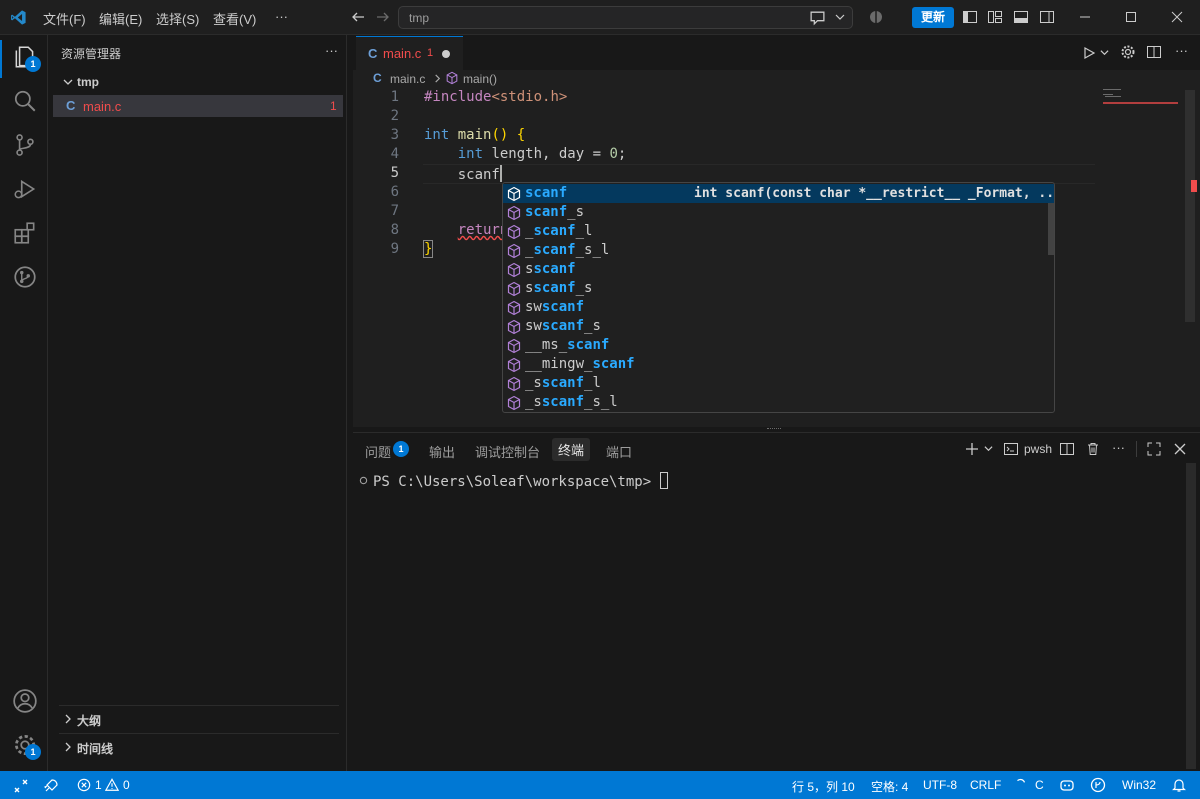 Image resolution: width=1200 pixels, height=799 pixels. What do you see at coordinates (25, 101) in the screenshot?
I see `search-icon` at bounding box center [25, 101].